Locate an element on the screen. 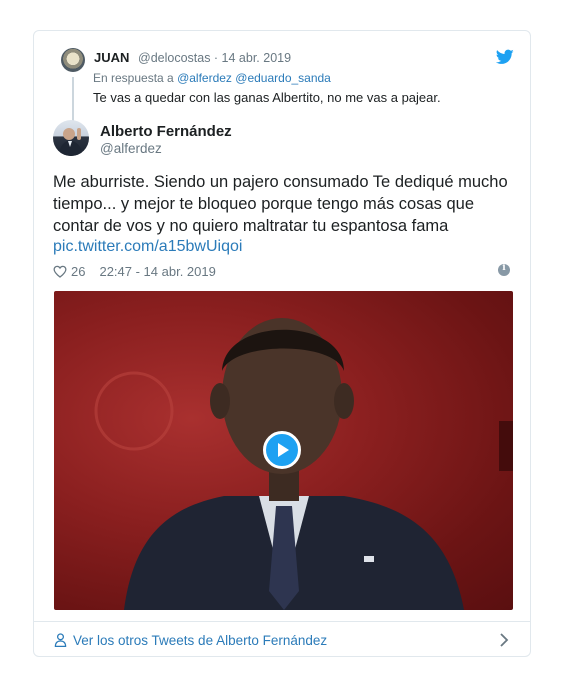 This screenshot has height=677, width=562. reply-author-handle-date: @delocostas · 14 abr. 2019 is located at coordinates (214, 58).